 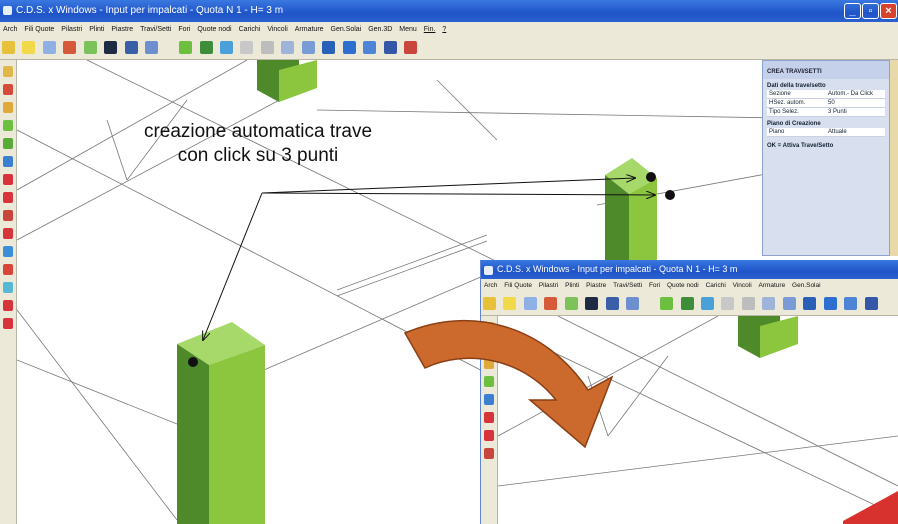 What do you see at coordinates (408, 29) in the screenshot?
I see `menu-item-menu: Menu` at bounding box center [408, 29].